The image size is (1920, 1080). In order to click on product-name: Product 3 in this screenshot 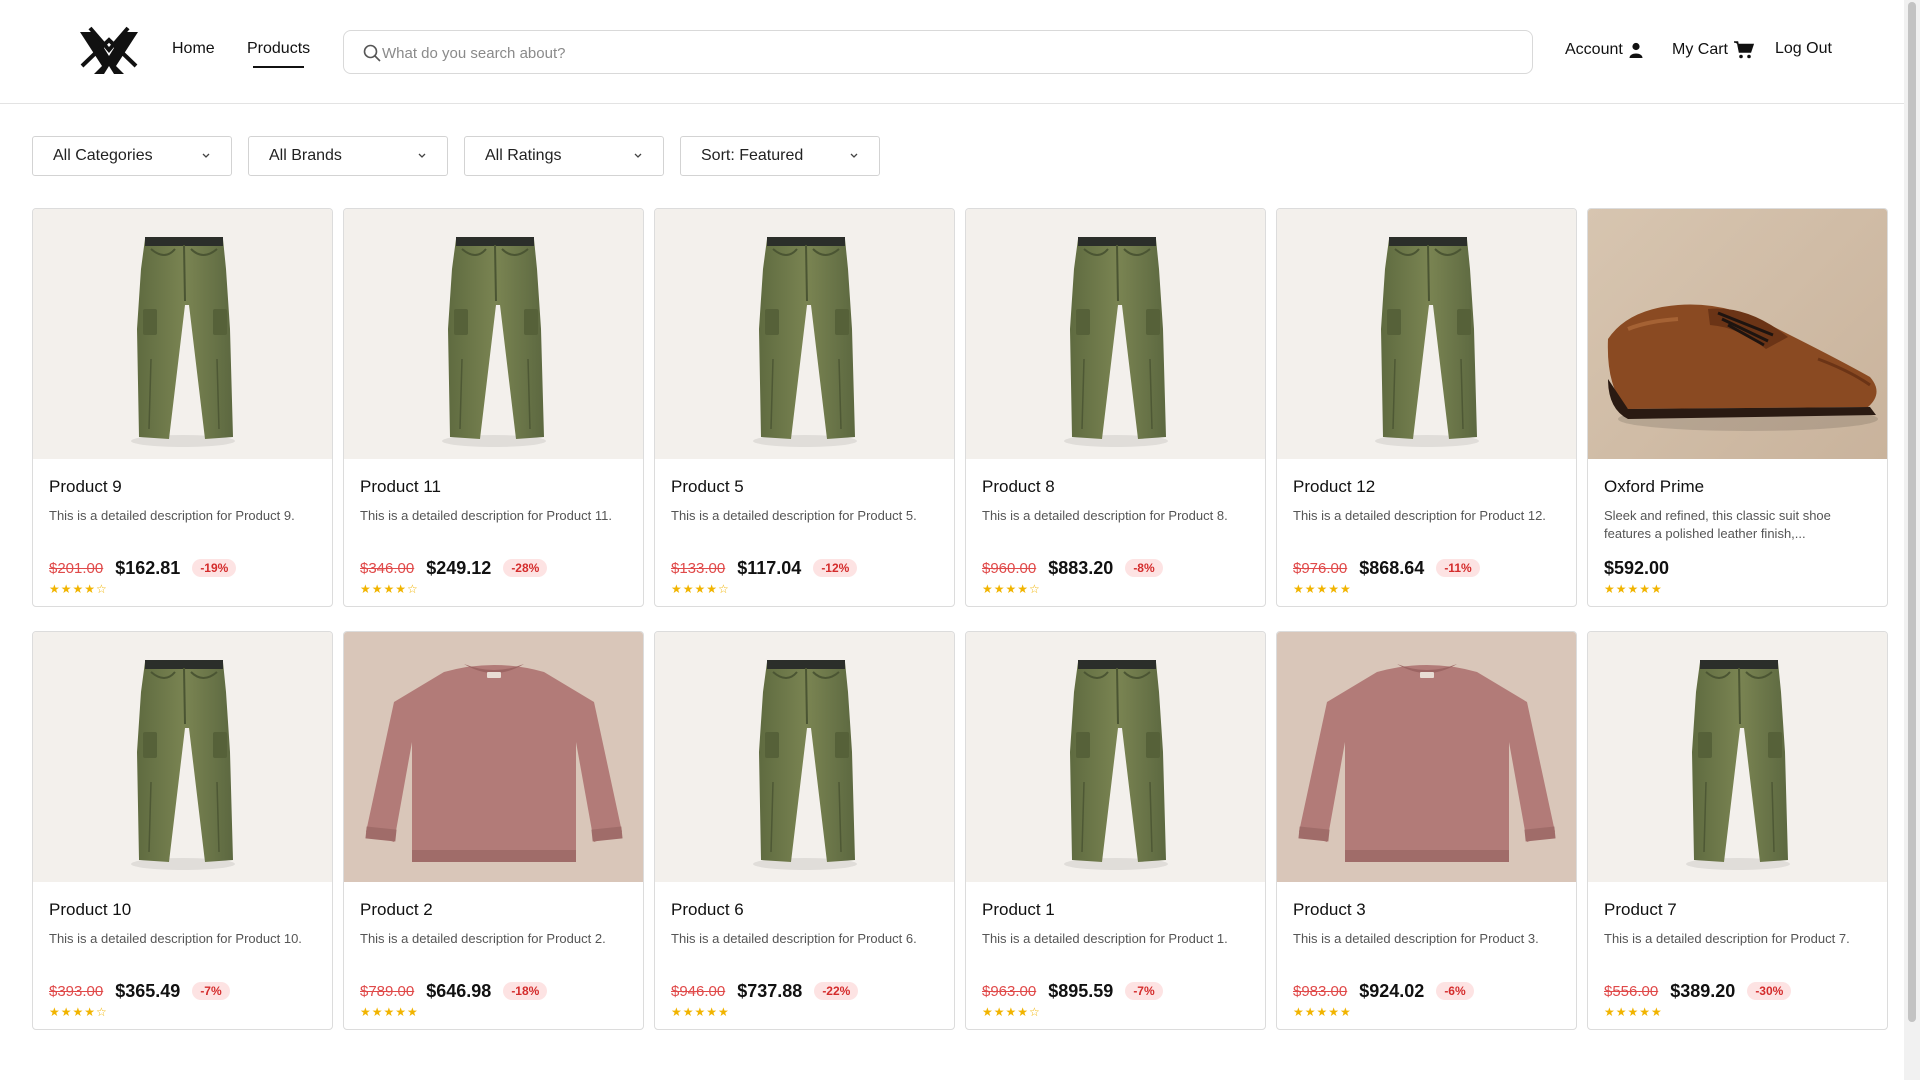, I will do `click(1426, 910)`.